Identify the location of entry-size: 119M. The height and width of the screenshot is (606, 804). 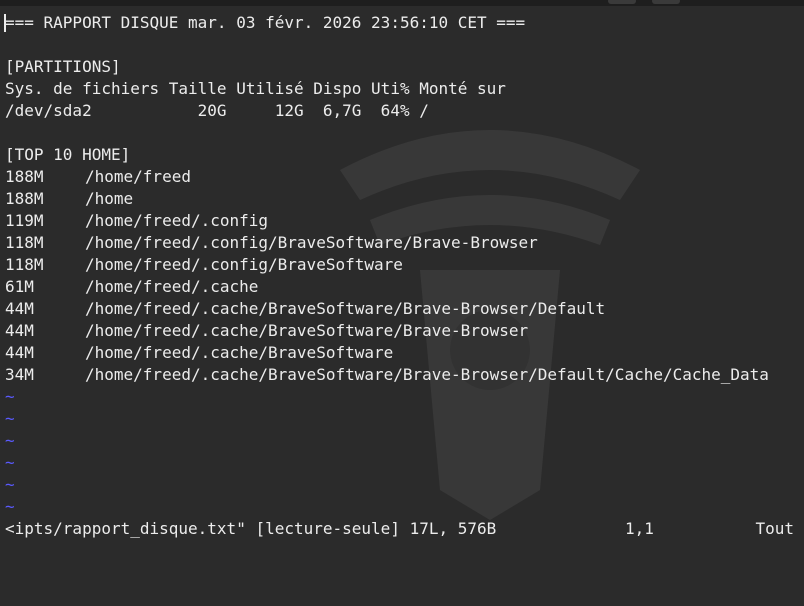
(24, 220).